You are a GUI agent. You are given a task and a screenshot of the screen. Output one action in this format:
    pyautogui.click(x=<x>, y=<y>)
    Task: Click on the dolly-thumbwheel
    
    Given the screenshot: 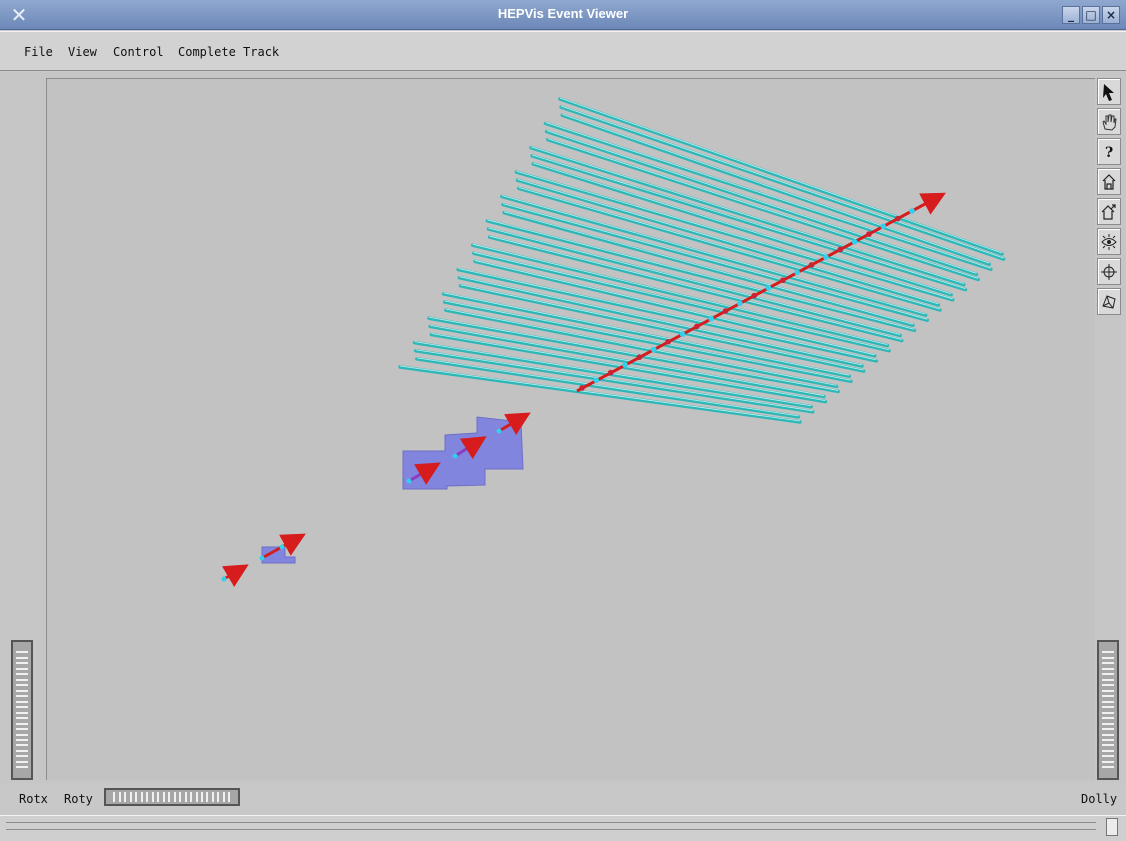 What is the action you would take?
    pyautogui.click(x=1108, y=710)
    